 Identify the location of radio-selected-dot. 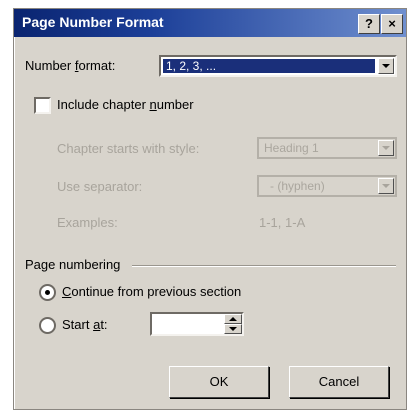
(47, 292).